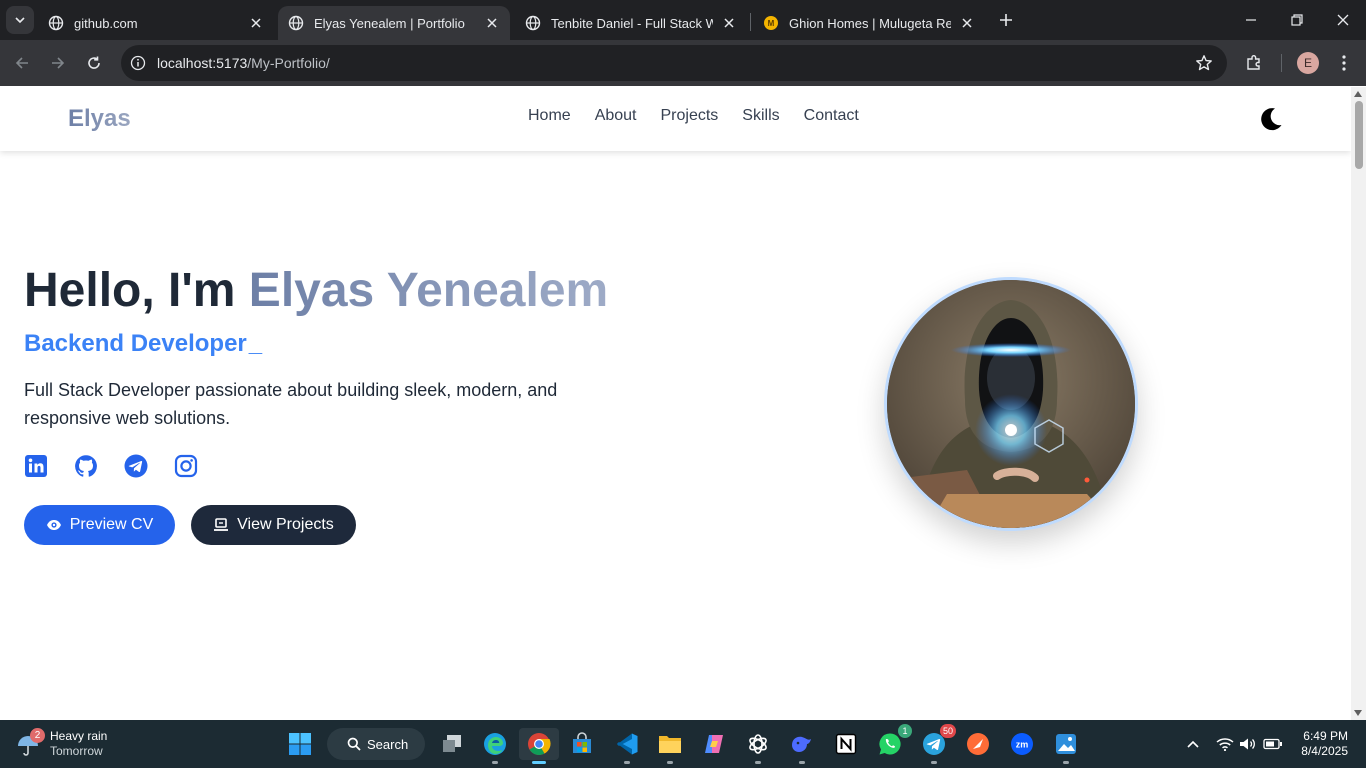  I want to click on new-tab-button, so click(1006, 20).